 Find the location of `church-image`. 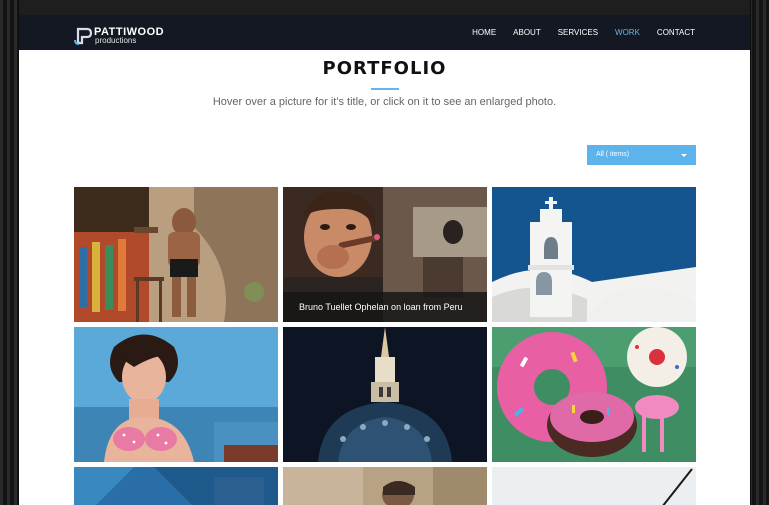

church-image is located at coordinates (594, 254).